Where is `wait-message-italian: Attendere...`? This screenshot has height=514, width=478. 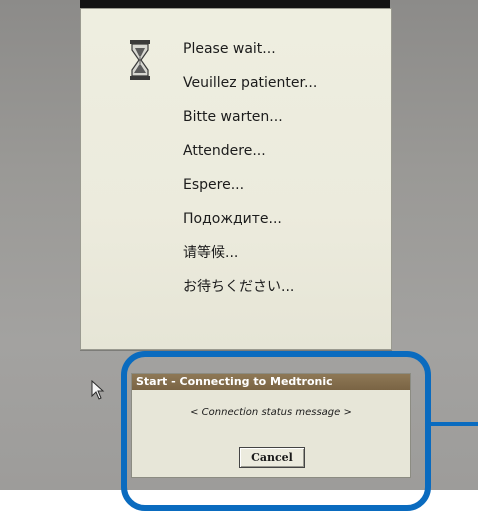
wait-message-italian: Attendere... is located at coordinates (224, 151).